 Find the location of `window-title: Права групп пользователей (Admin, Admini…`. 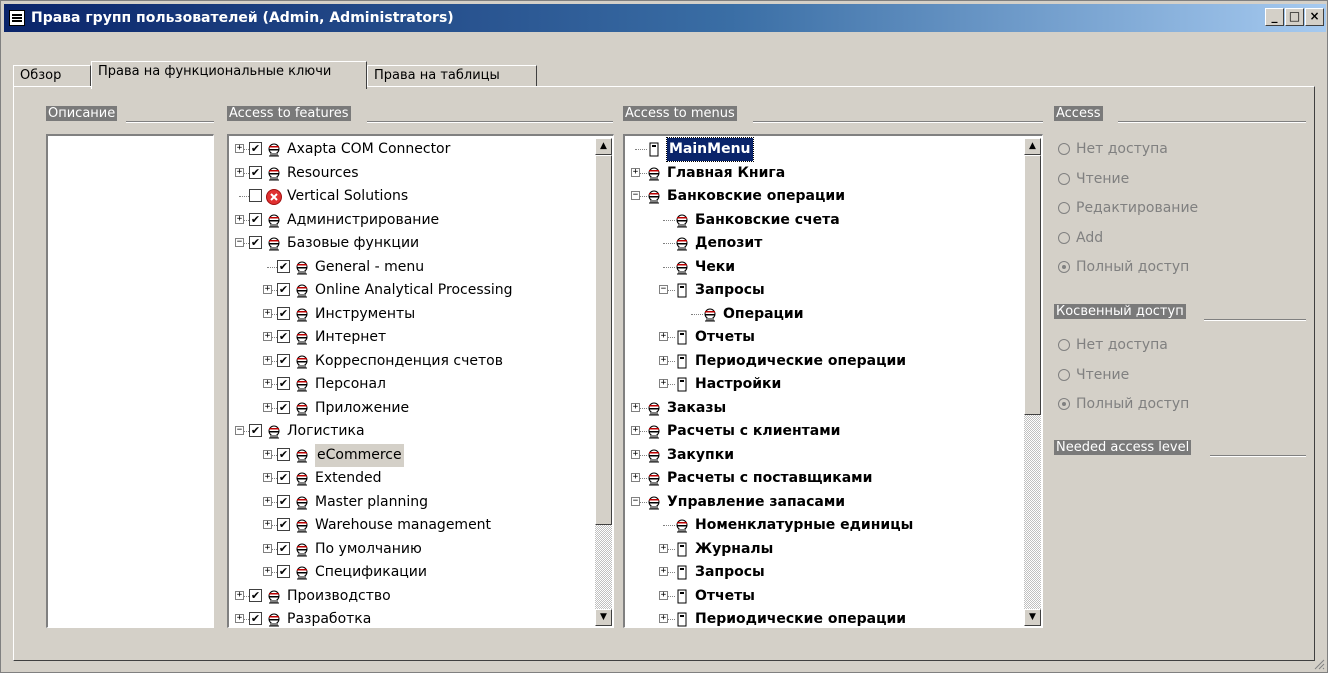

window-title: Права групп пользователей (Admin, Admini… is located at coordinates (242, 18).